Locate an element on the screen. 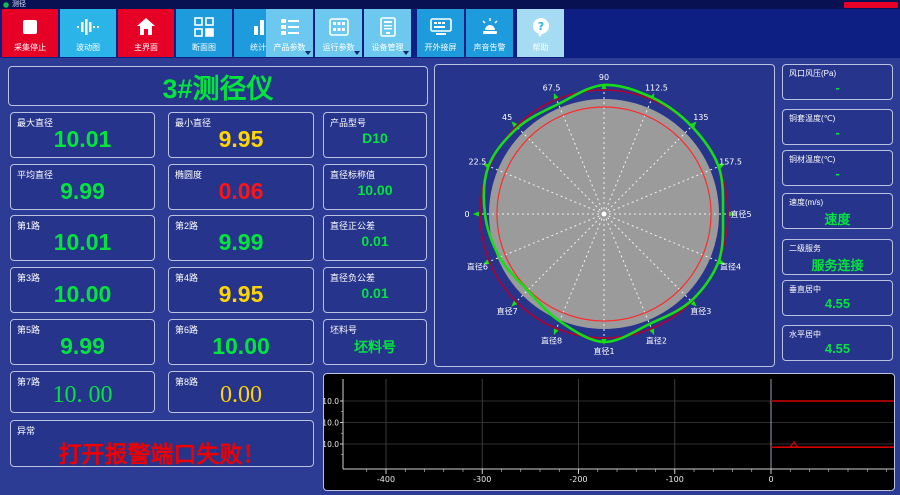 Image resolution: width=900 pixels, height=495 pixels. gauge-title-text: 3#测径仪 is located at coordinates (218, 88).